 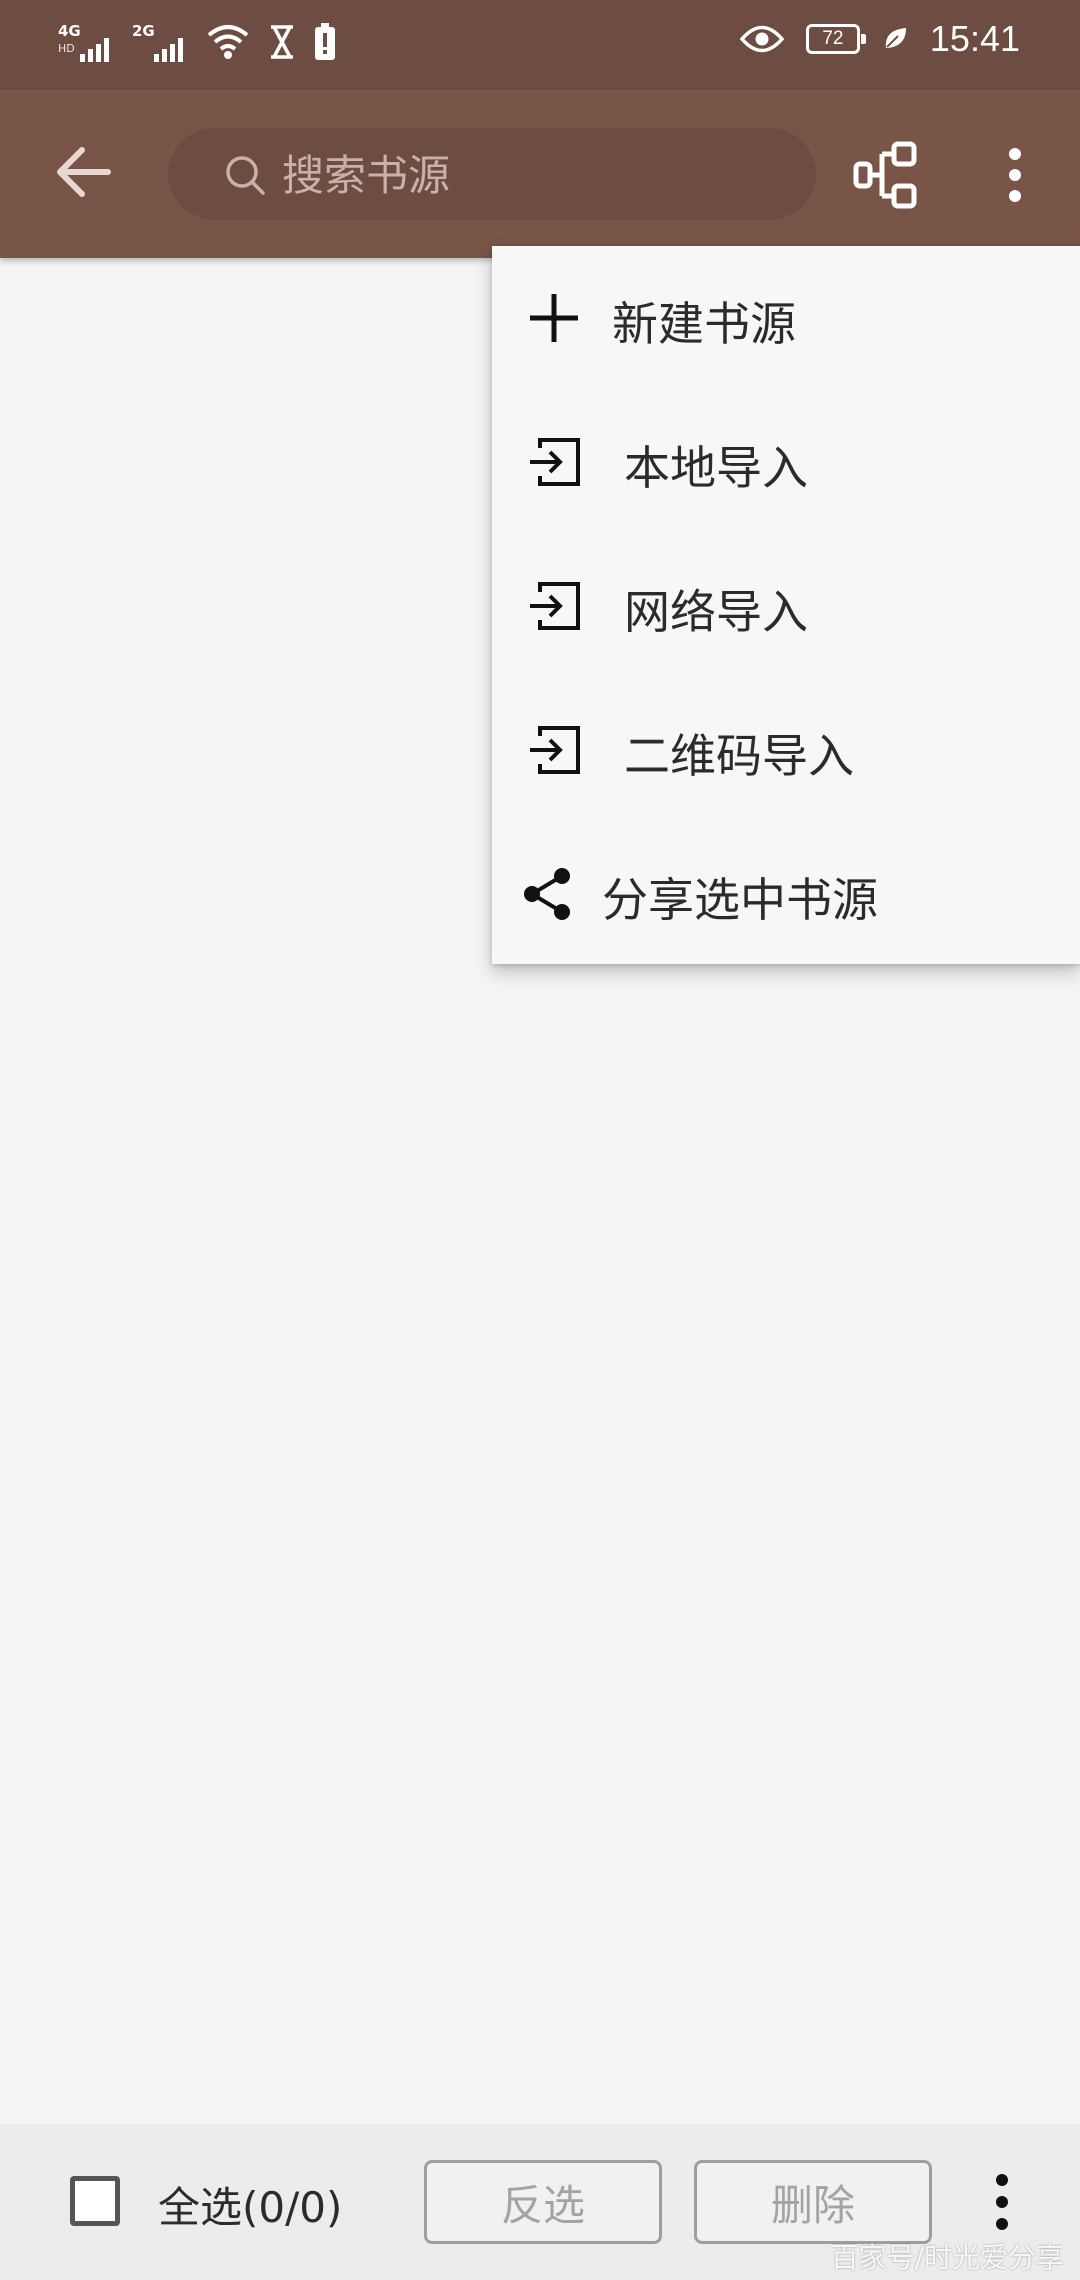 What do you see at coordinates (887, 175) in the screenshot?
I see `group-icon` at bounding box center [887, 175].